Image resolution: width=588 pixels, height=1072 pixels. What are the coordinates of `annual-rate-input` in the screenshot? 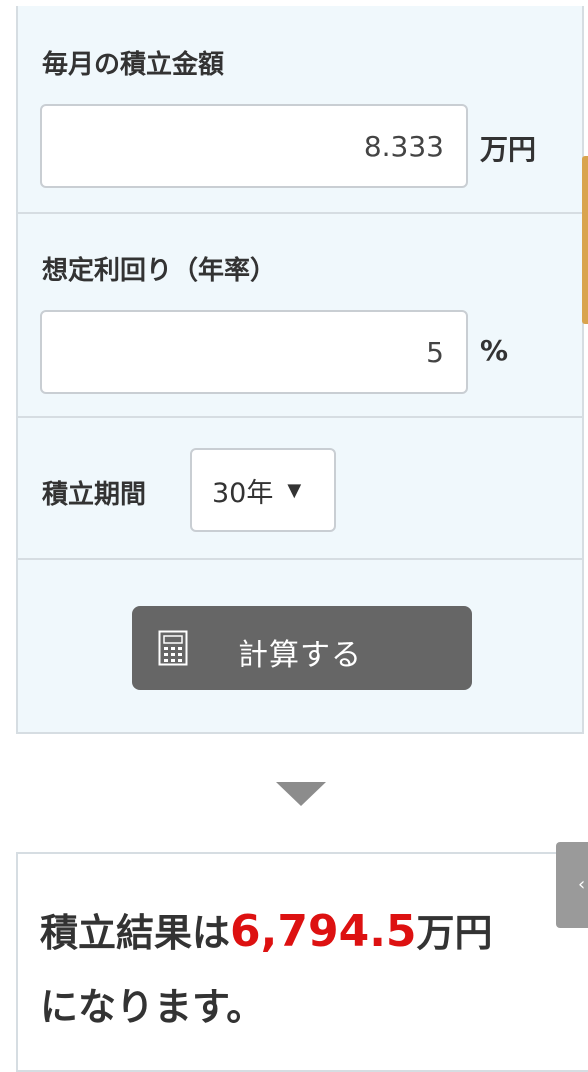 It's located at (254, 352).